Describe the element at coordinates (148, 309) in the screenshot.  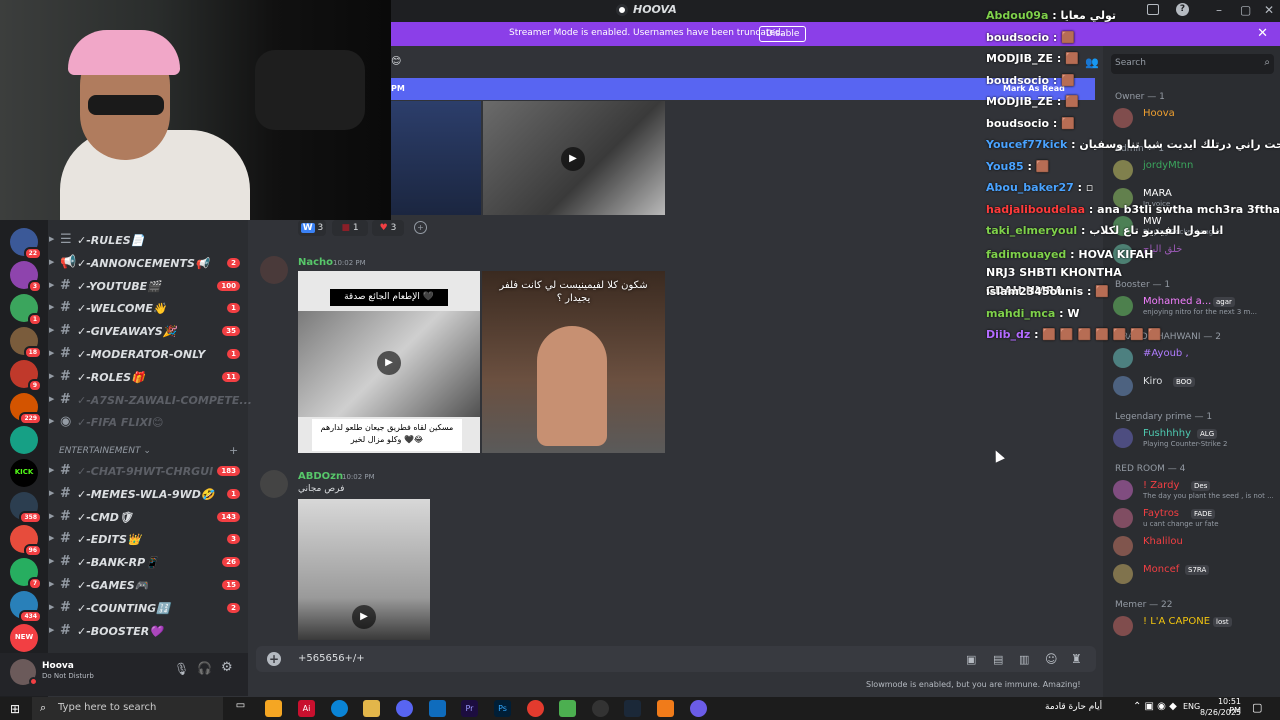
I see `channel-item: ▶ # ✓-WELCOME👋 1` at that location.